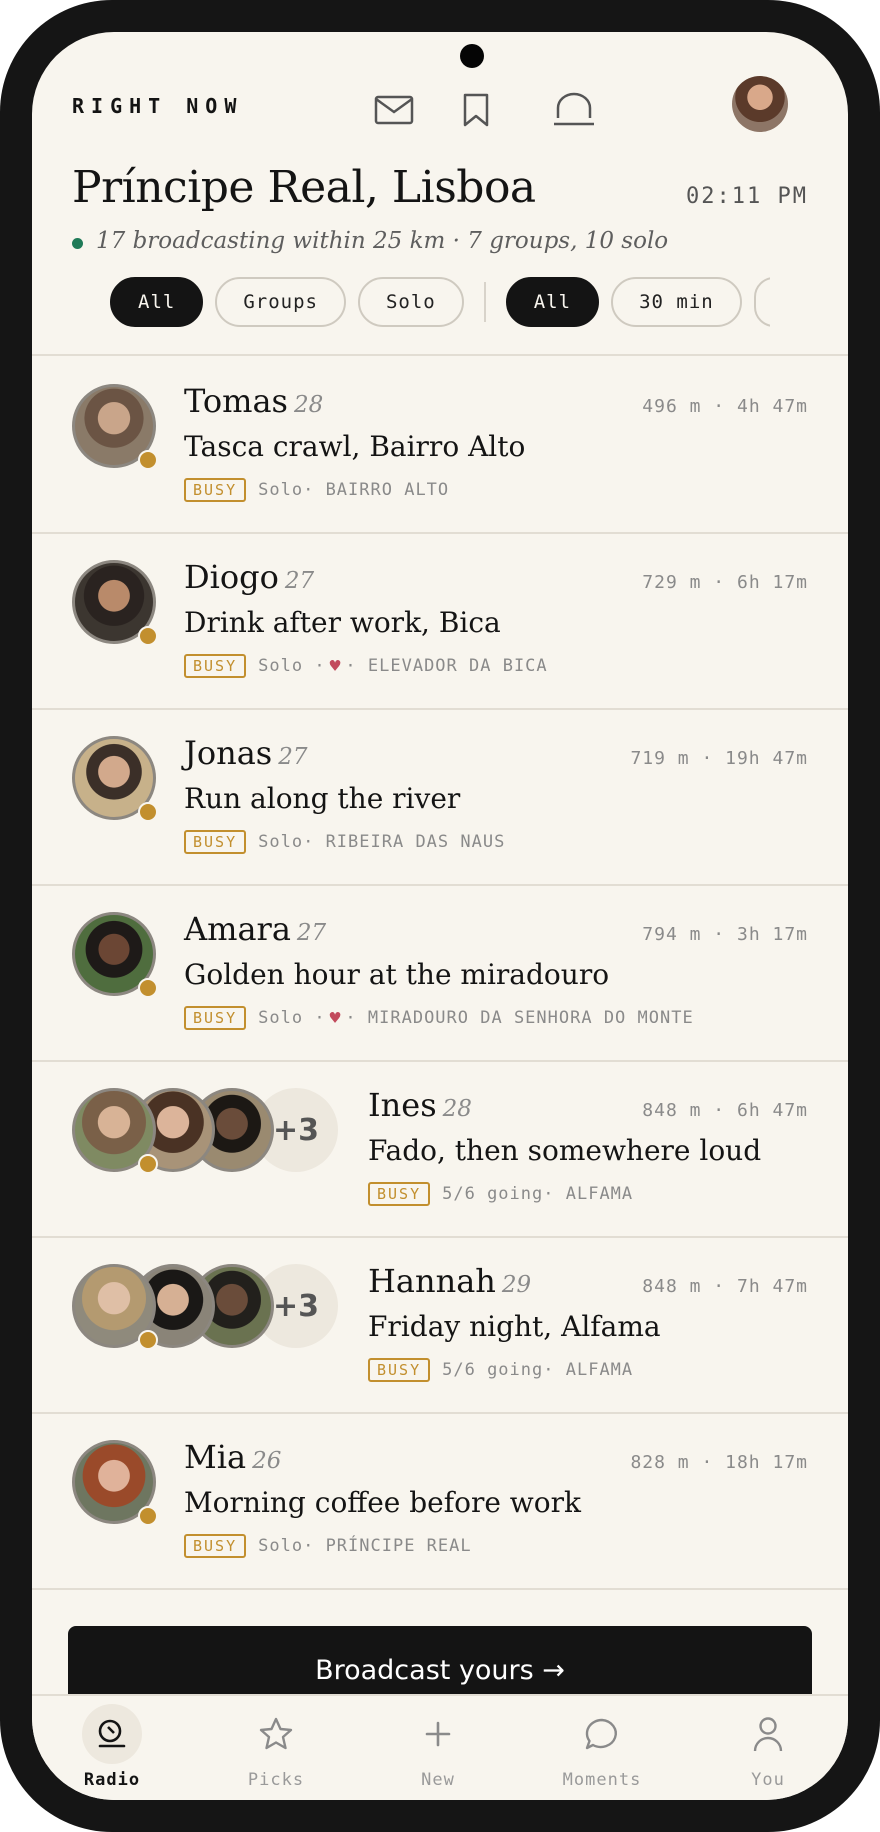  I want to click on activity-title: Fado, then somewhere loud, so click(565, 1150).